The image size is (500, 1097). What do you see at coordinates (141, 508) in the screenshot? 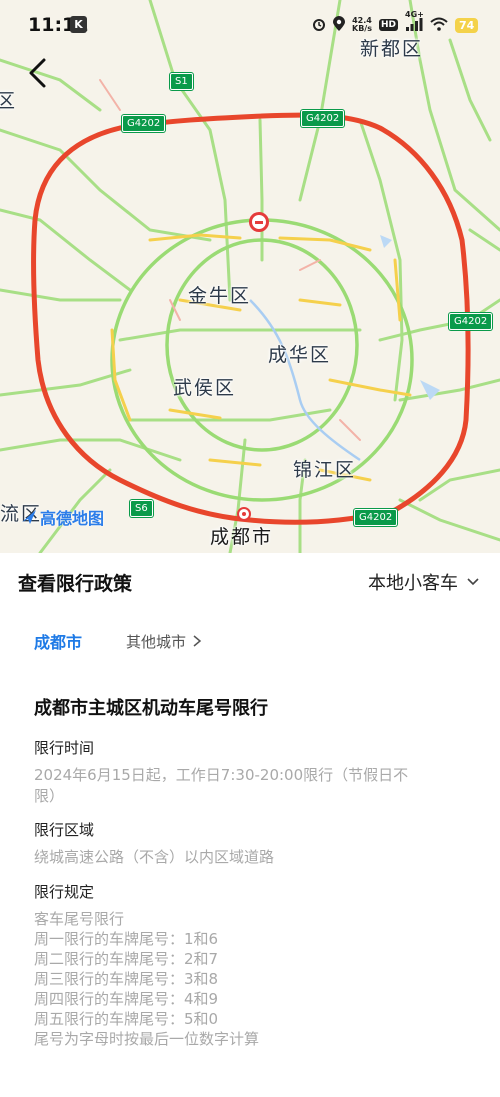
I see `highway-badge-s6: S6` at bounding box center [141, 508].